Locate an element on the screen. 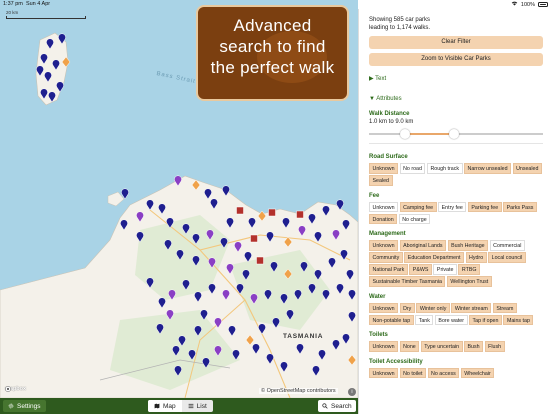 This screenshot has height=414, width=552. filter-chip: Winter stream is located at coordinates (471, 307).